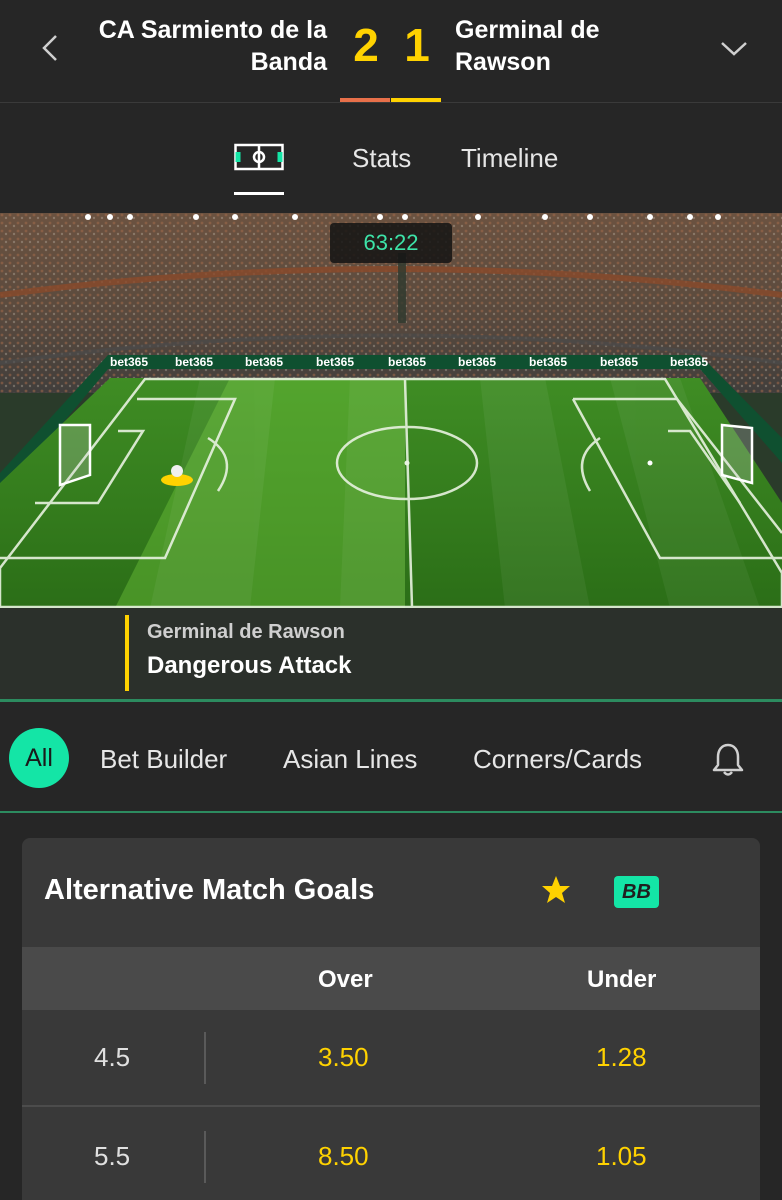  Describe the element at coordinates (163, 759) in the screenshot. I see `tab-bet-builder: Bet Builder` at that location.